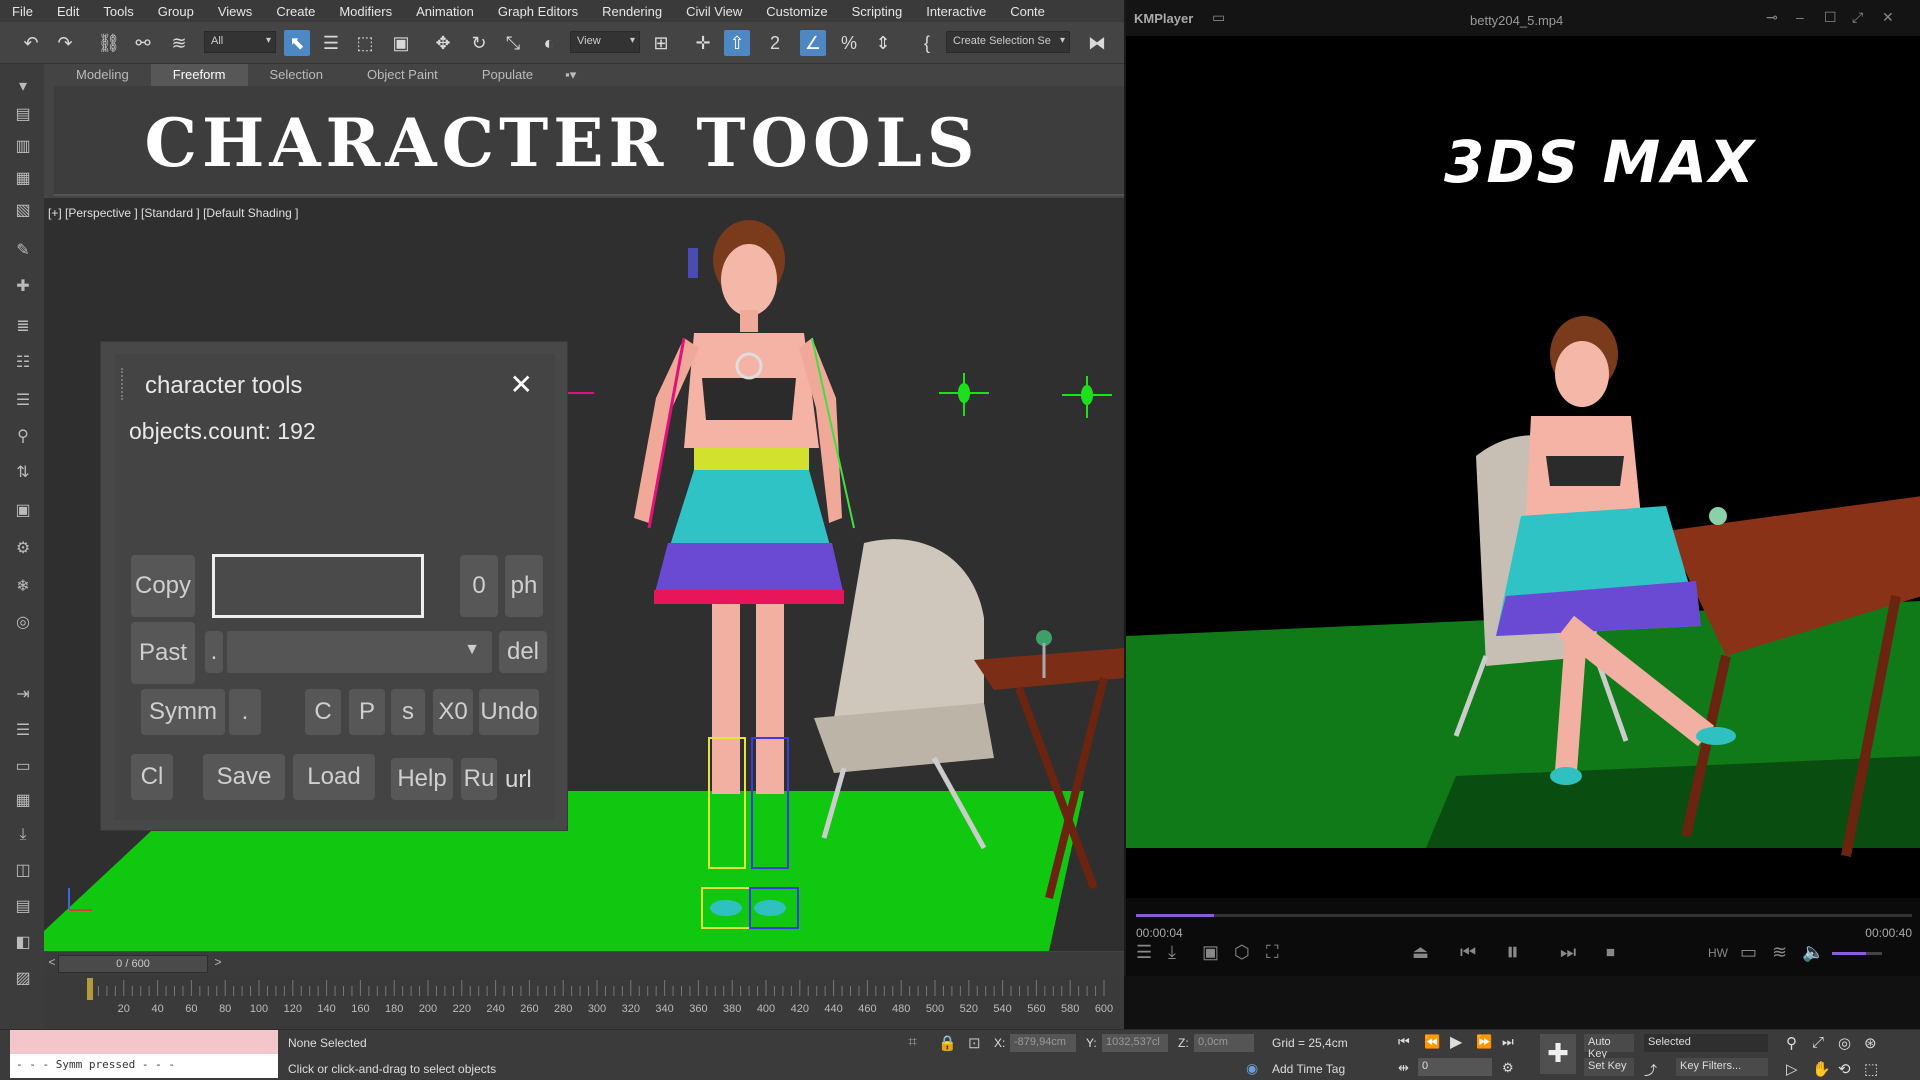 The width and height of the screenshot is (1920, 1080). I want to click on select-object-icon: ⬉, so click(297, 43).